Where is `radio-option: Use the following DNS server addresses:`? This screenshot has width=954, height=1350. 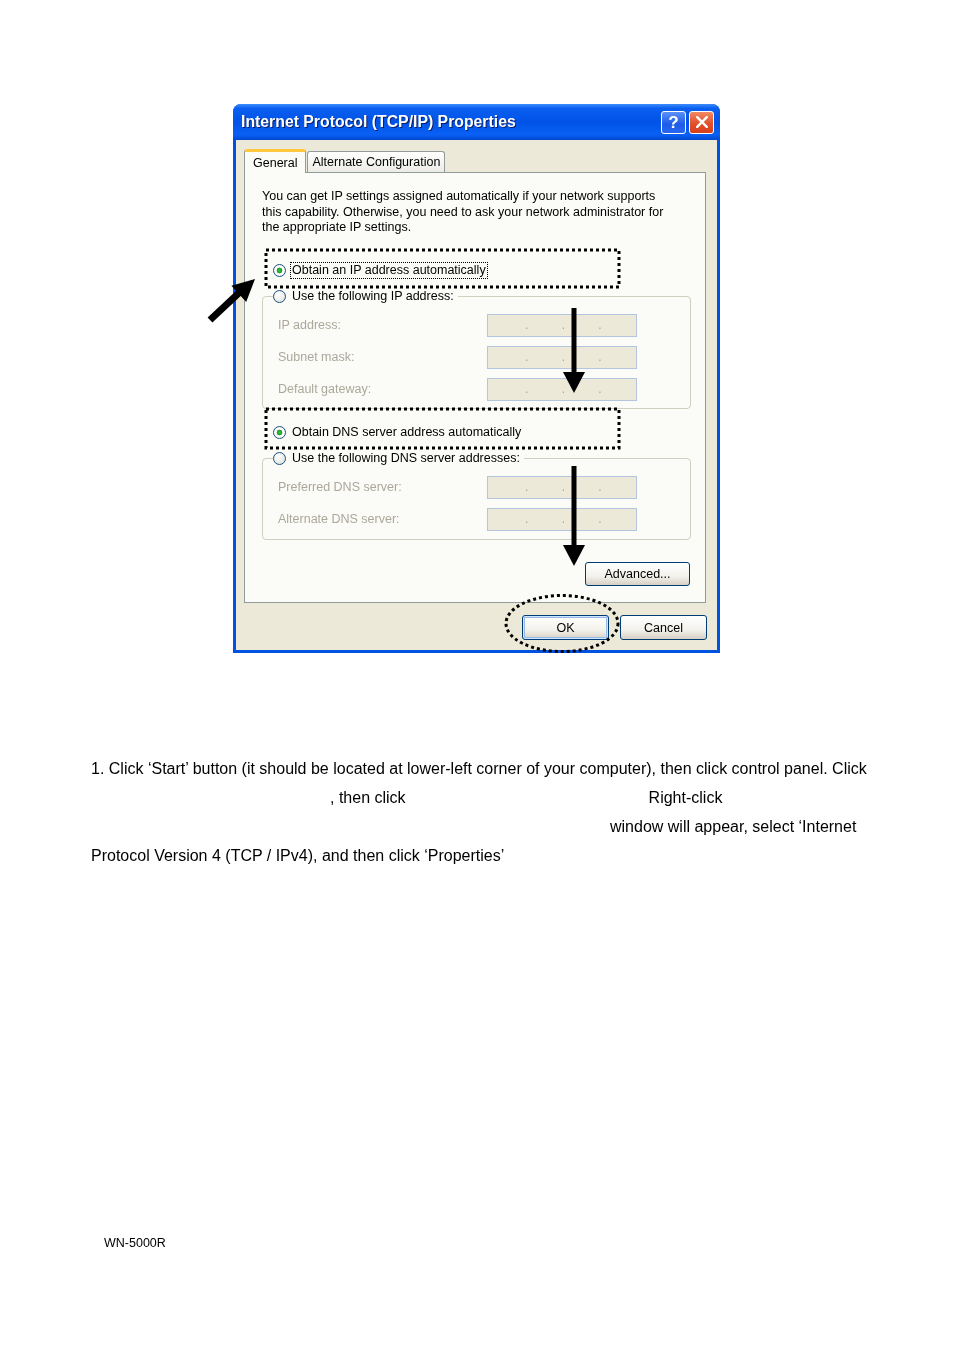
radio-option: Use the following DNS server addresses: is located at coordinates (397, 458).